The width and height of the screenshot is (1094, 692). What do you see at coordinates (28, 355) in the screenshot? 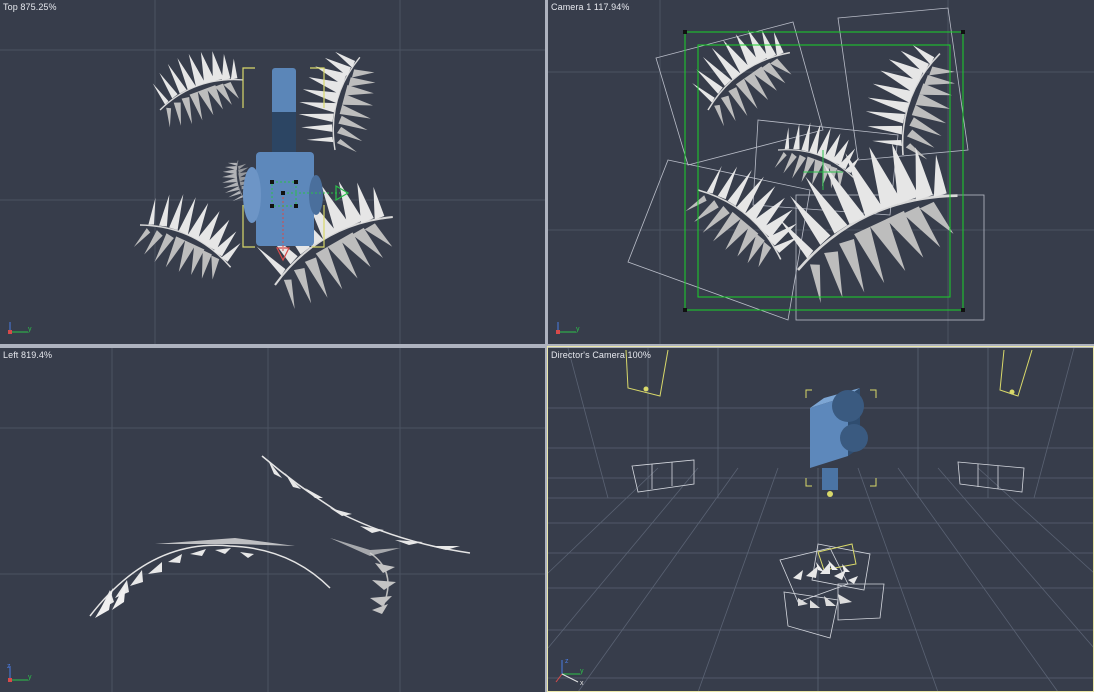
I see `viewport-label-left: Left 819.4%` at bounding box center [28, 355].